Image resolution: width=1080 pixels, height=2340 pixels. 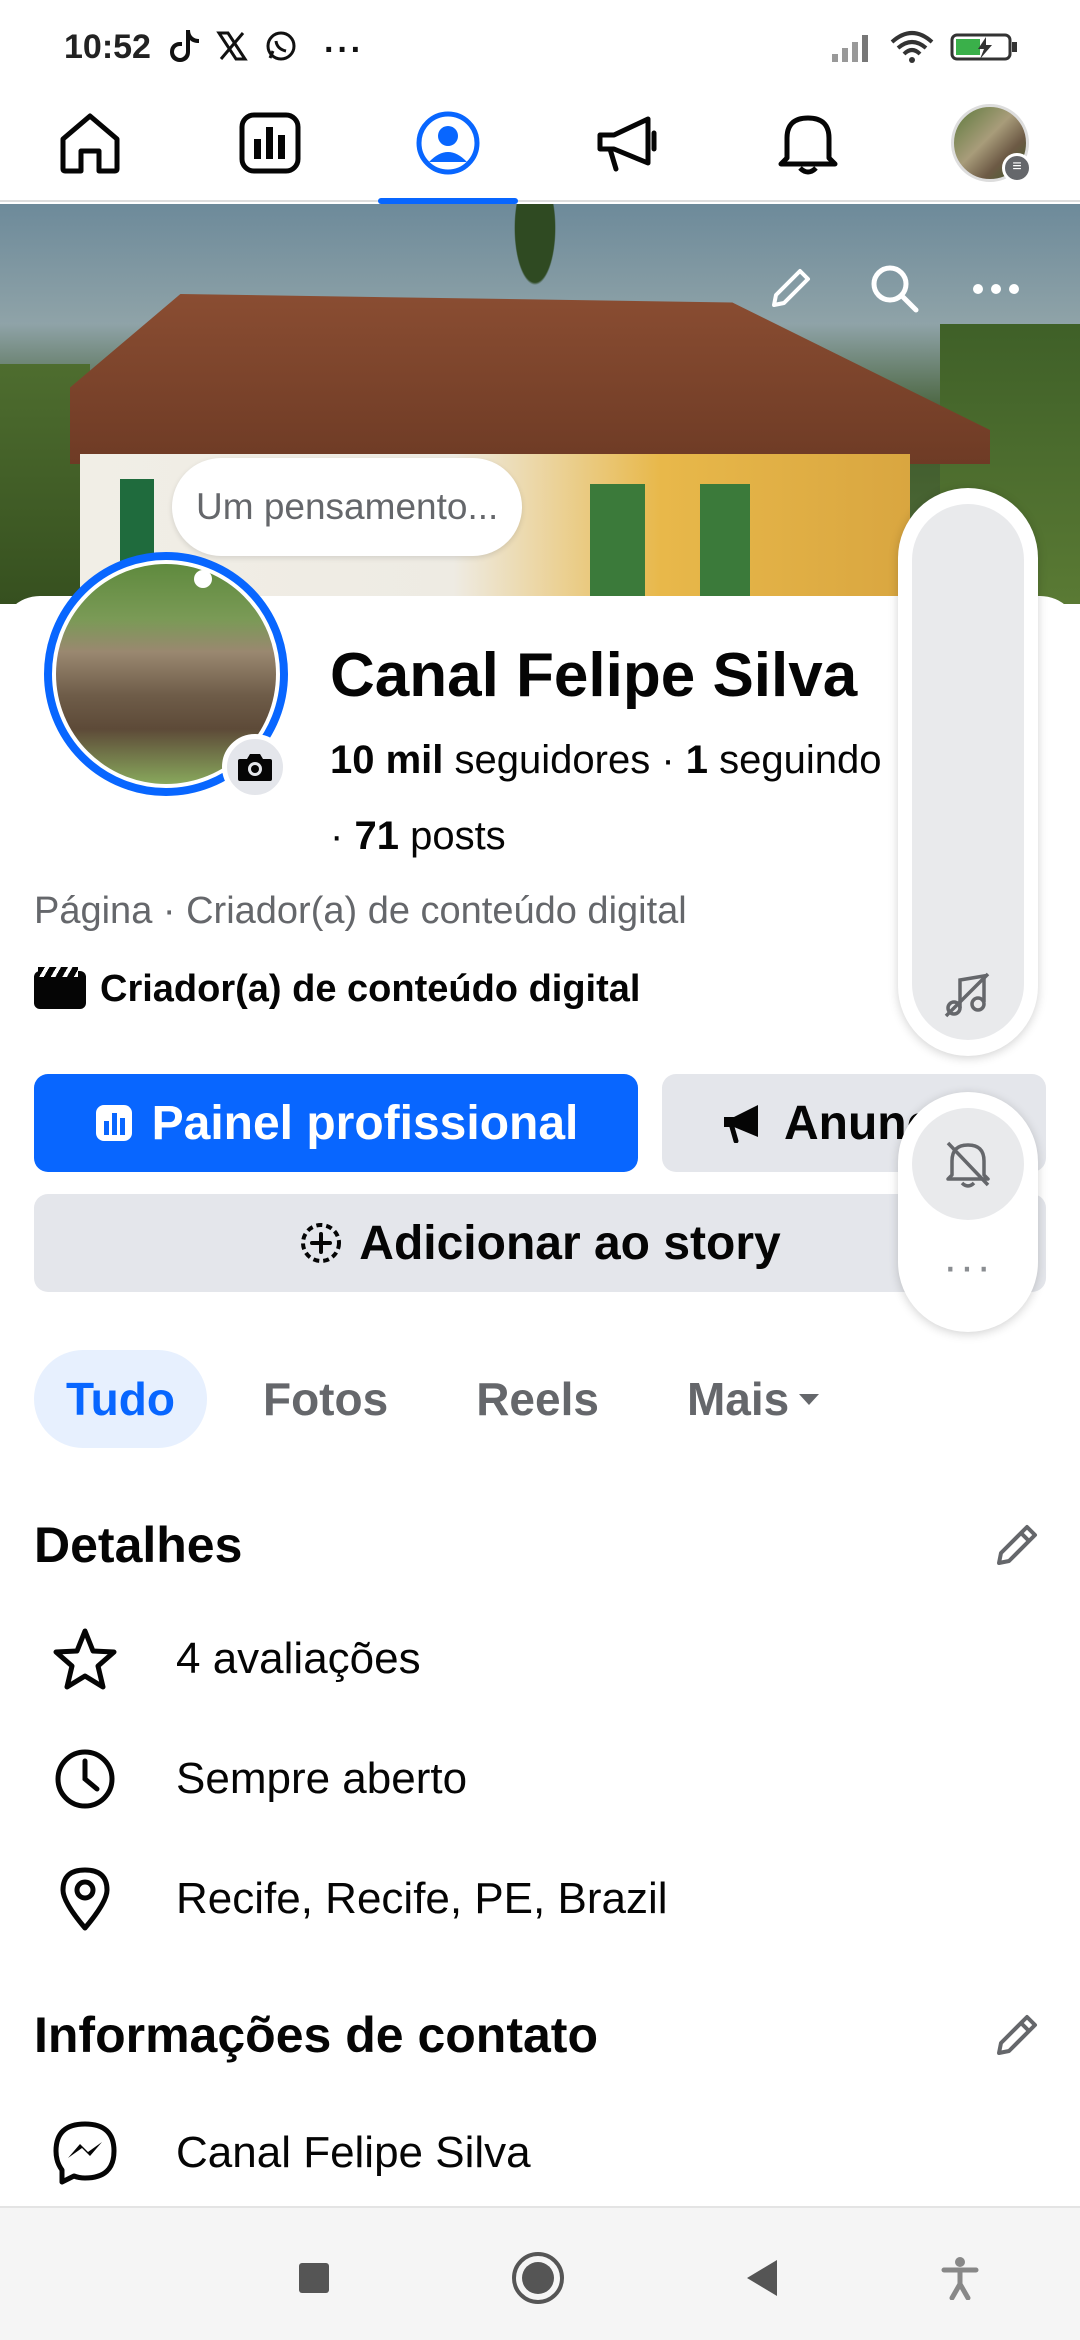 I want to click on recents-button, so click(x=314, y=2278).